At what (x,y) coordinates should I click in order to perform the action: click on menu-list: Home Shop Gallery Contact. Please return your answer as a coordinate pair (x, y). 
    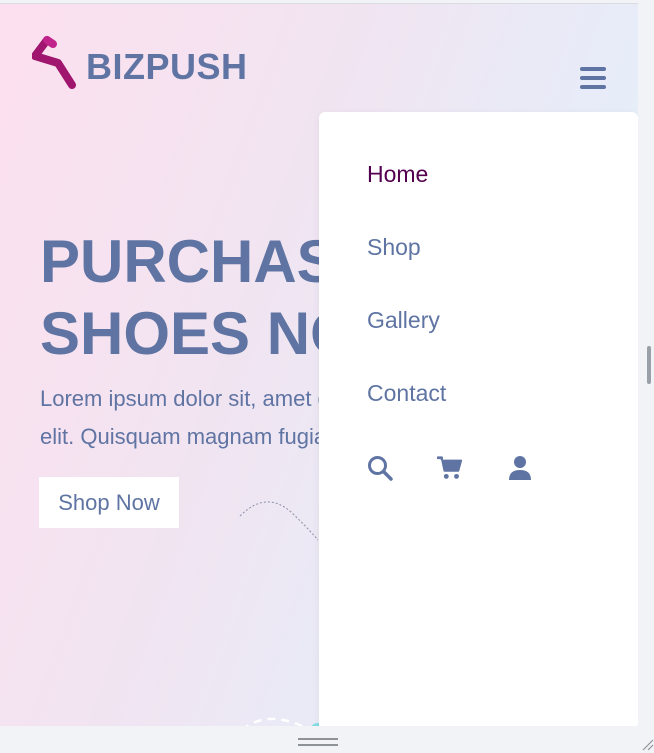
    Looking at the image, I should click on (406, 302).